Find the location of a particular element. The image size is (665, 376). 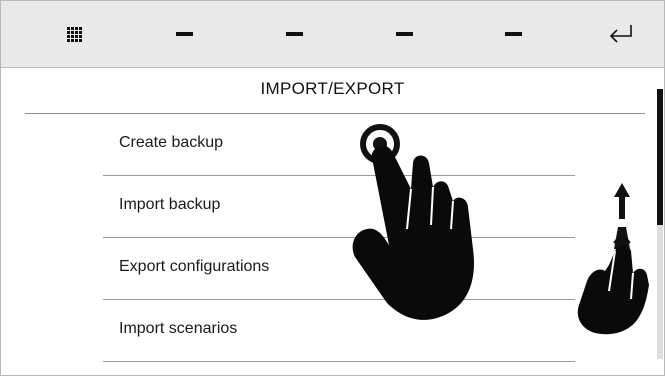

menu-item-label: Import scenarios is located at coordinates (178, 328).